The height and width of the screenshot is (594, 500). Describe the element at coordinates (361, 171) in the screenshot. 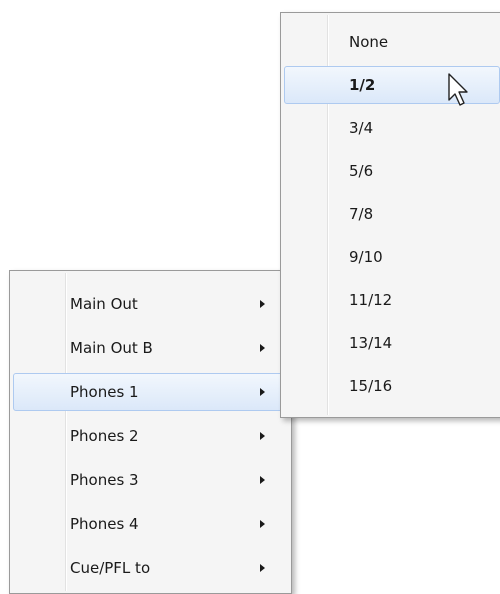

I see `submenu-item-label: 5/6` at that location.